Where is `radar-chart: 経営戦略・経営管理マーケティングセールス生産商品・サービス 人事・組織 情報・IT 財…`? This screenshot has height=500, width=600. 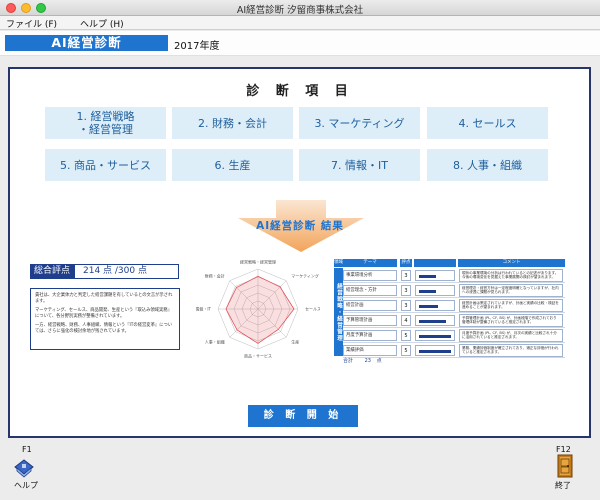 radar-chart: 経営戦略・経営管理マーケティングセールス生産商品・サービス 人事・組織 情報・IT 財… is located at coordinates (258, 309).